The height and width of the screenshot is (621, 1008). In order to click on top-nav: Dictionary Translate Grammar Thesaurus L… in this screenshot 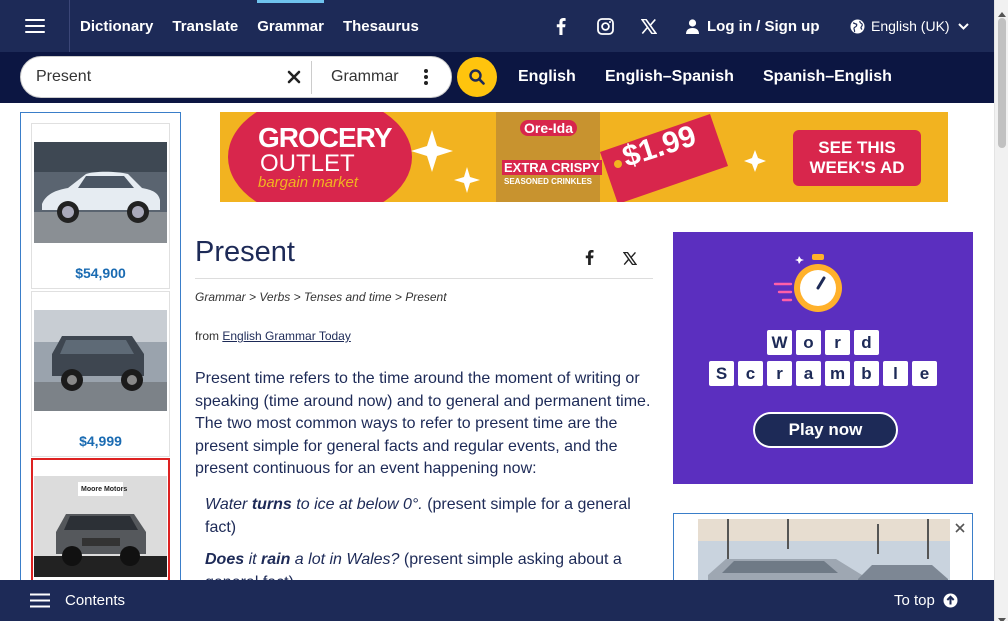, I will do `click(497, 26)`.